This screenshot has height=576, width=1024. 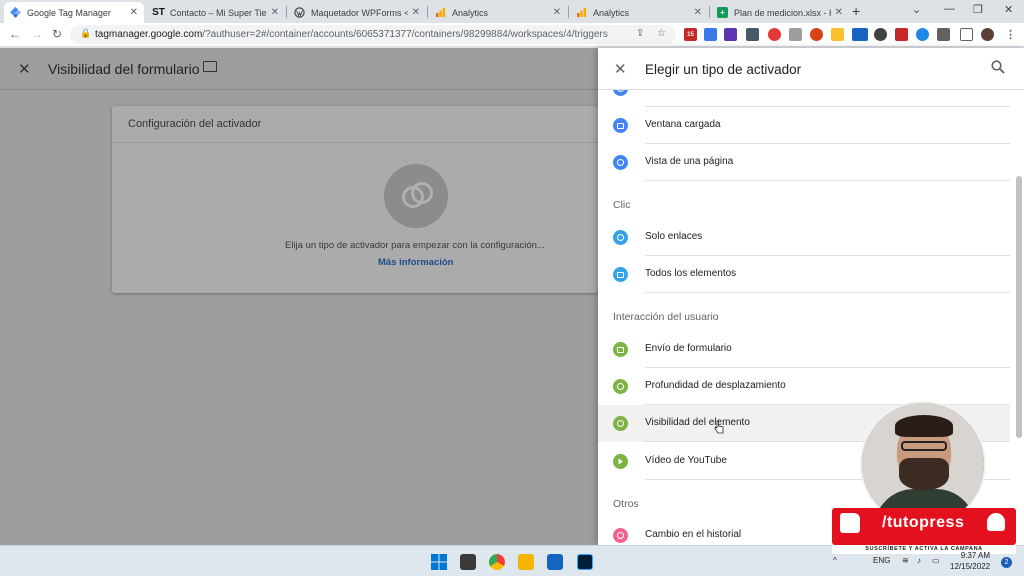 What do you see at coordinates (905, 560) in the screenshot?
I see `wifi-icon: ≋` at bounding box center [905, 560].